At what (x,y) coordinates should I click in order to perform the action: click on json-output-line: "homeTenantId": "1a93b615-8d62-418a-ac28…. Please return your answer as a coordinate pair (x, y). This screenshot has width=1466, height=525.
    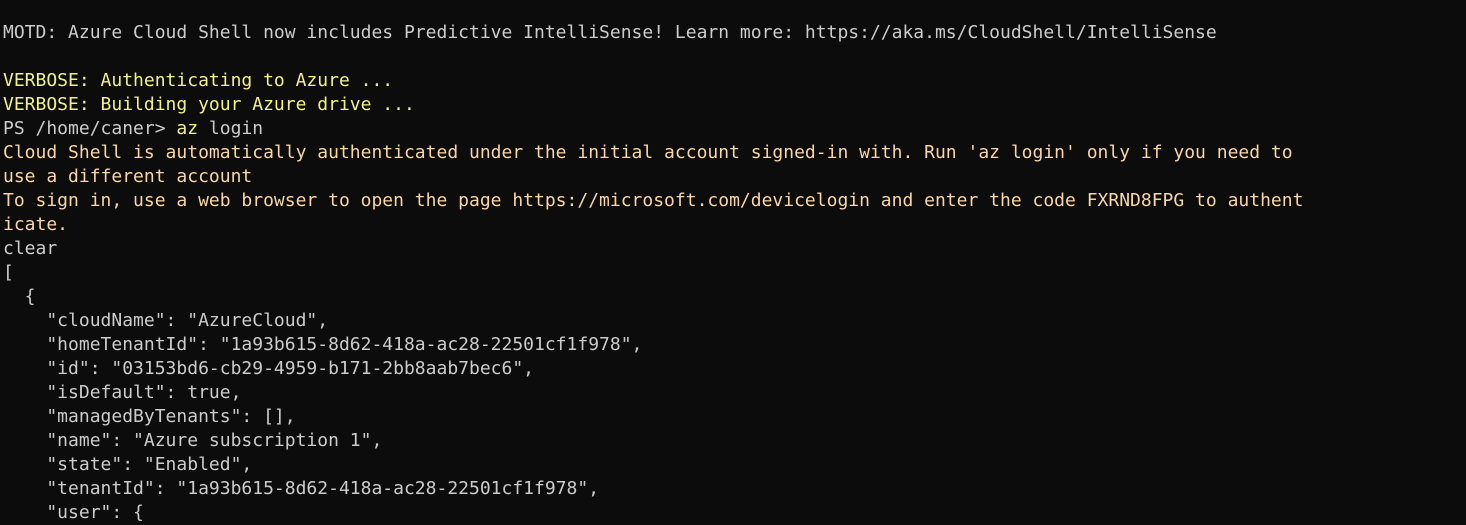
    Looking at the image, I should click on (323, 344).